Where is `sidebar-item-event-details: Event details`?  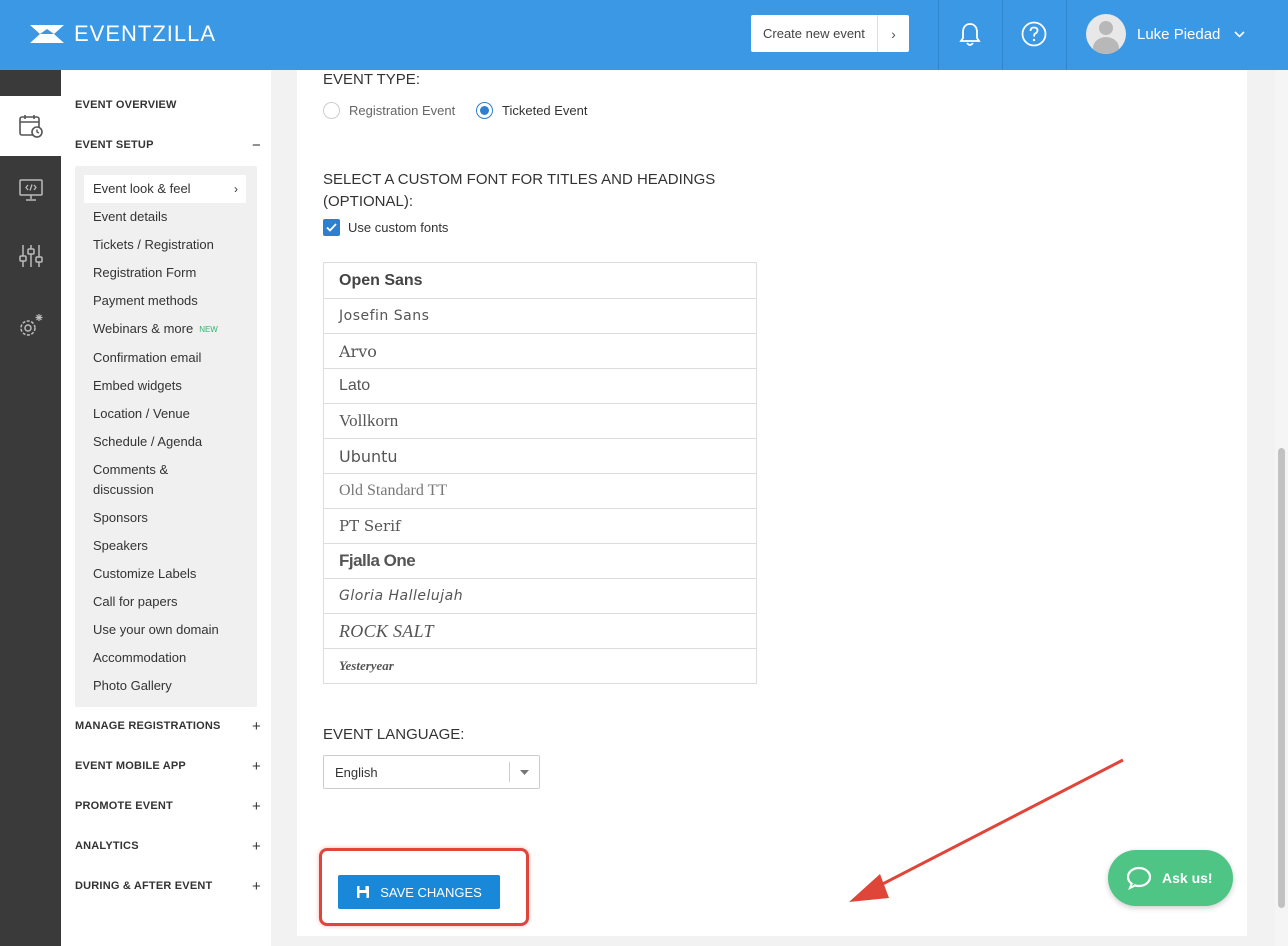 sidebar-item-event-details: Event details is located at coordinates (130, 217).